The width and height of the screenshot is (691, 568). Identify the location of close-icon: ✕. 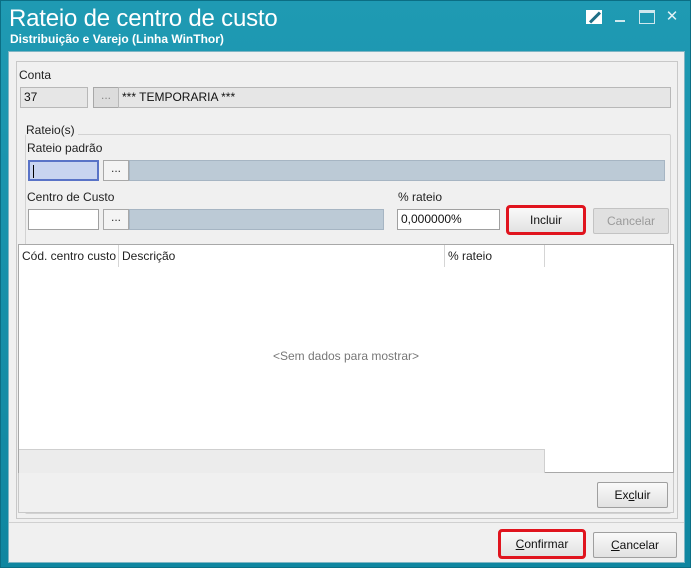
(672, 16).